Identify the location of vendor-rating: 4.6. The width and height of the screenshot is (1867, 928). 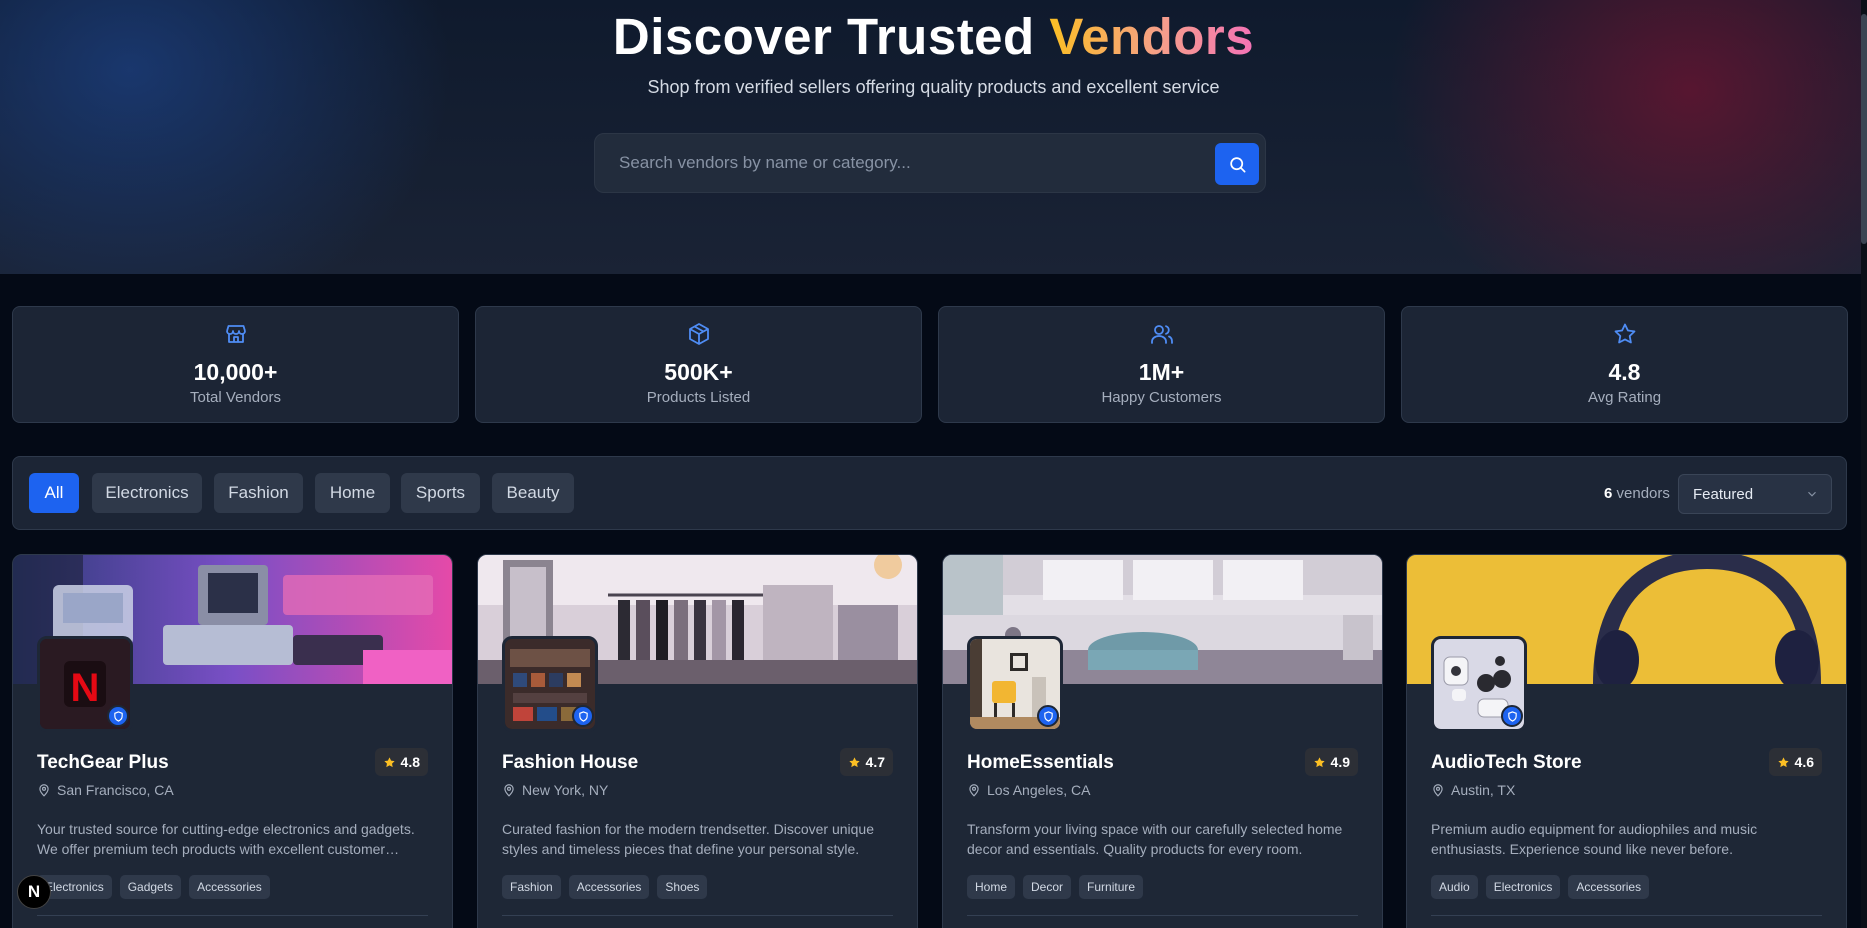
(1795, 762).